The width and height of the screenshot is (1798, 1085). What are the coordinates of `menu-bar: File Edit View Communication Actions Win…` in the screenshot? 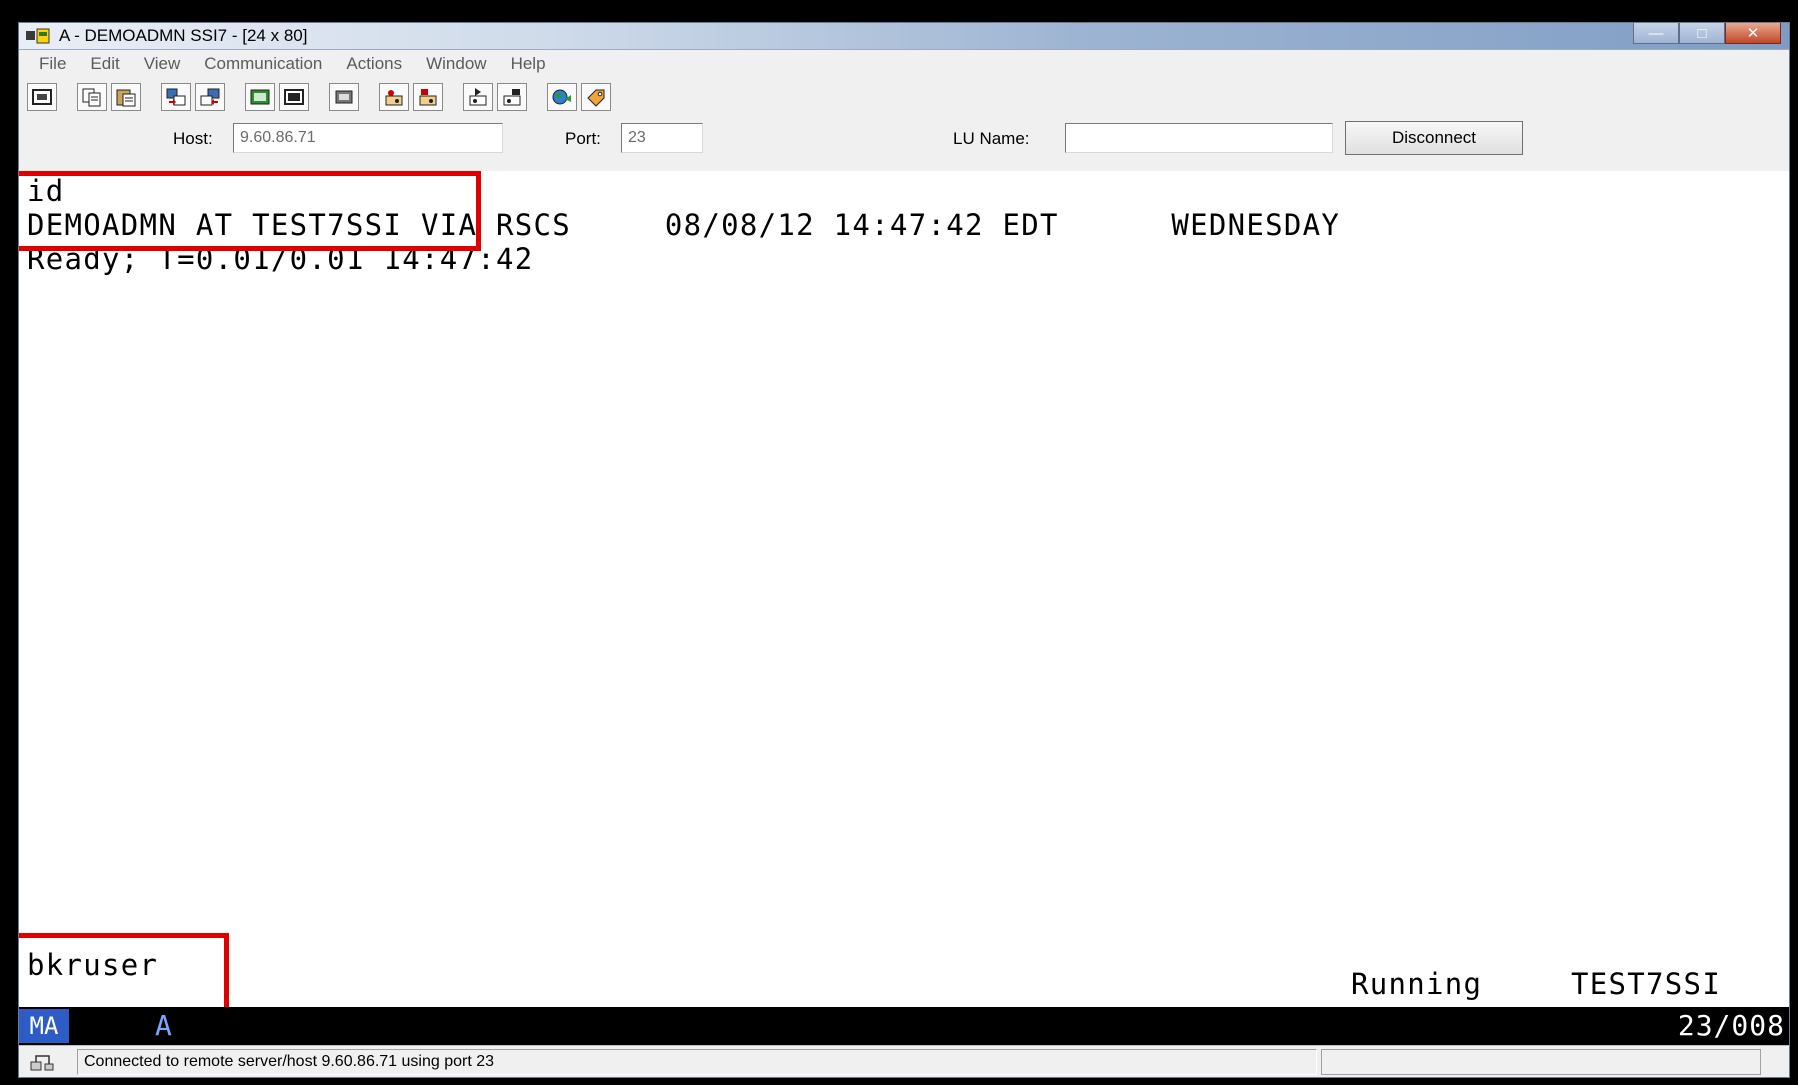 It's located at (904, 64).